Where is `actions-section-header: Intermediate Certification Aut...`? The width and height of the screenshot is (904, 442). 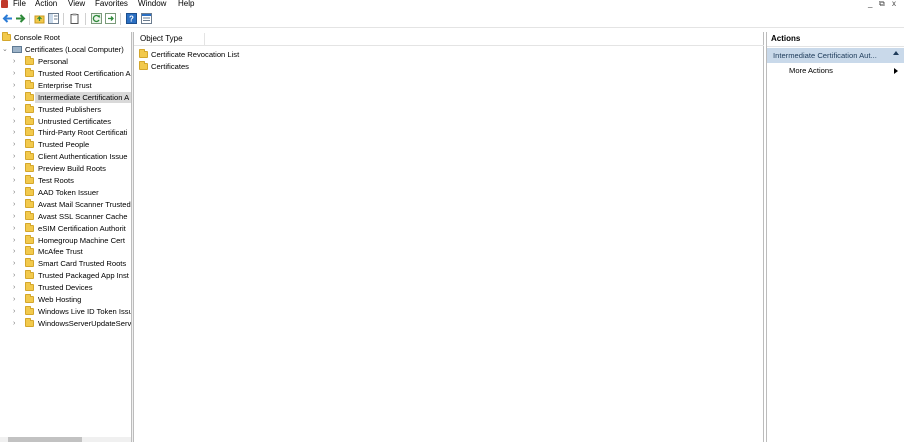
actions-section-header: Intermediate Certification Aut... is located at coordinates (835, 55).